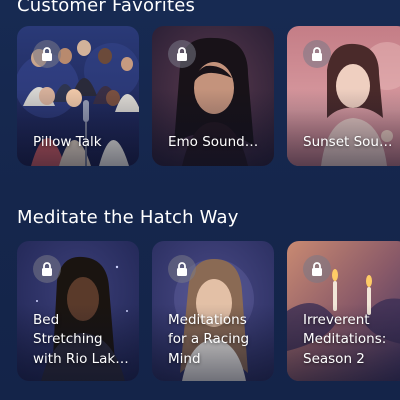 This screenshot has width=400, height=400. I want to click on card-pillow-talk: Pillow Talk, so click(78, 96).